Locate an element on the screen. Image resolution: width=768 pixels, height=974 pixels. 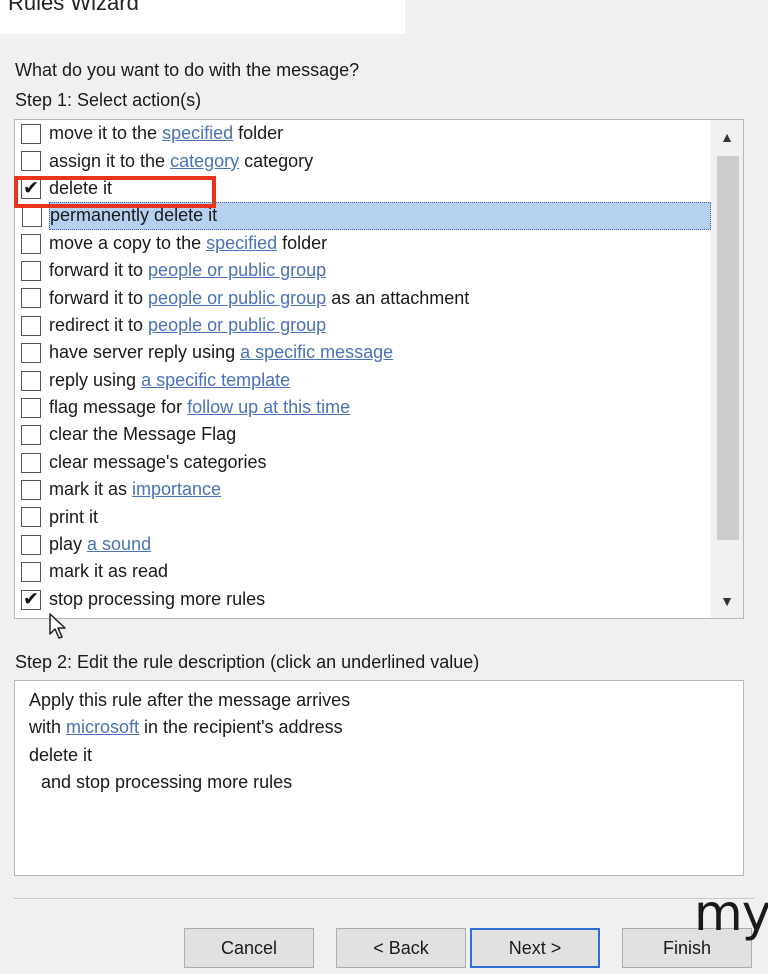
description-value-link: microsoft is located at coordinates (102, 727).